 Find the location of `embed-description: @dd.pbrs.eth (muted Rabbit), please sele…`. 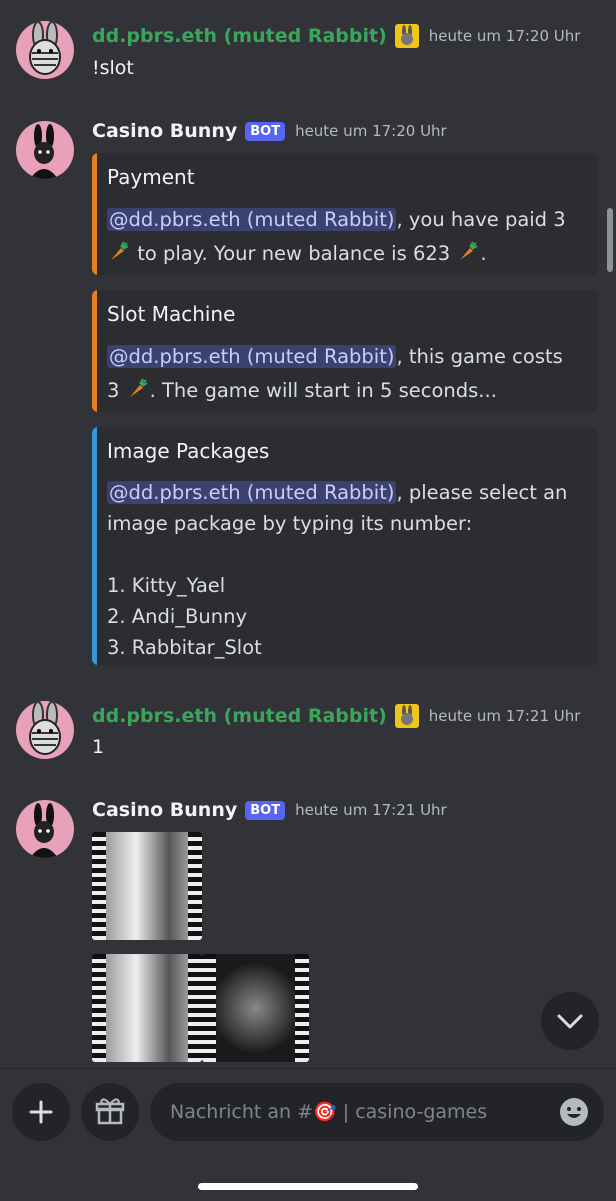

embed-description: @dd.pbrs.eth (muted Rabbit), please sele… is located at coordinates (342, 570).